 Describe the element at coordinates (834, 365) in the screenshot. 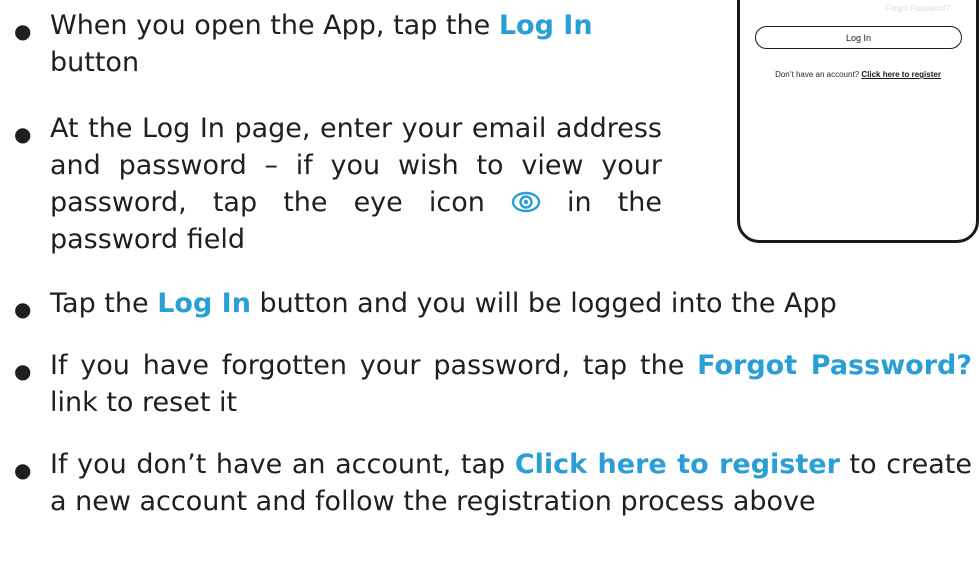

I see `highlight-forgot-password: Forgot Password?` at that location.